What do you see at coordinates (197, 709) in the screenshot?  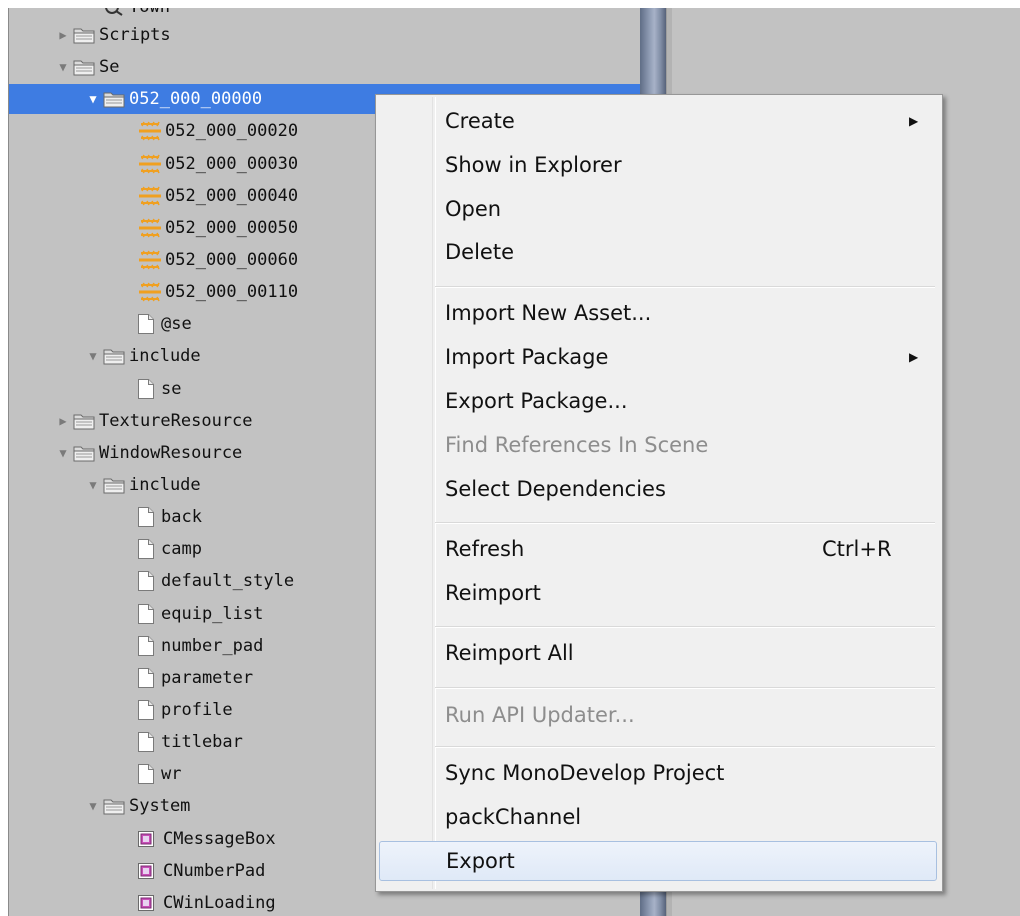 I see `tree-item-label: profile` at bounding box center [197, 709].